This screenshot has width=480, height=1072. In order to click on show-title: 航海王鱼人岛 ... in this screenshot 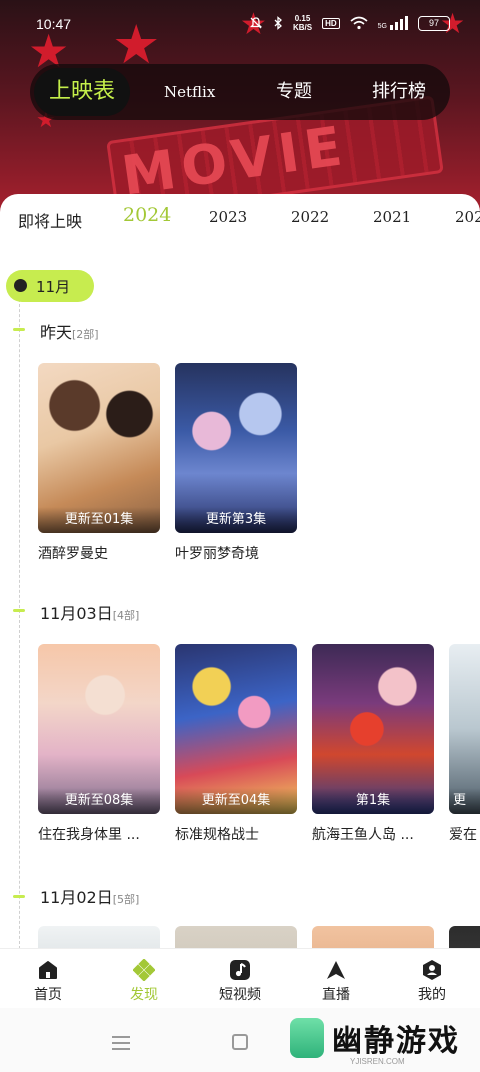, I will do `click(363, 835)`.